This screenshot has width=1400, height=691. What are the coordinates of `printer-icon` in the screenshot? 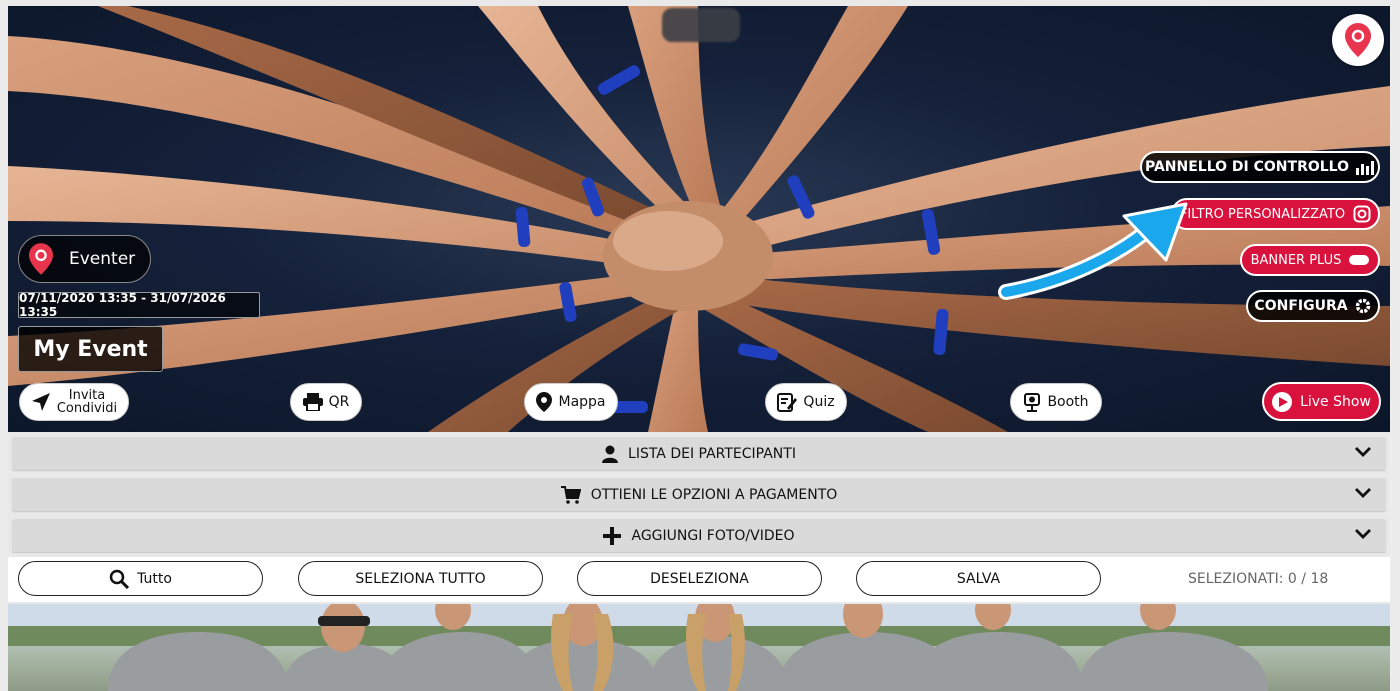 It's located at (312, 402).